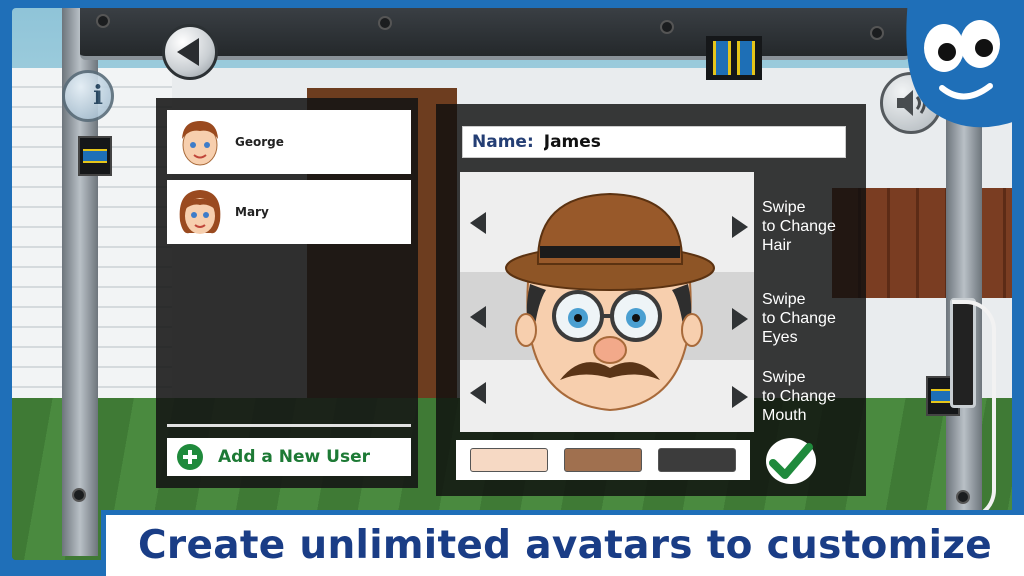 This screenshot has height=576, width=1024. I want to click on skin-tone-dark, so click(697, 460).